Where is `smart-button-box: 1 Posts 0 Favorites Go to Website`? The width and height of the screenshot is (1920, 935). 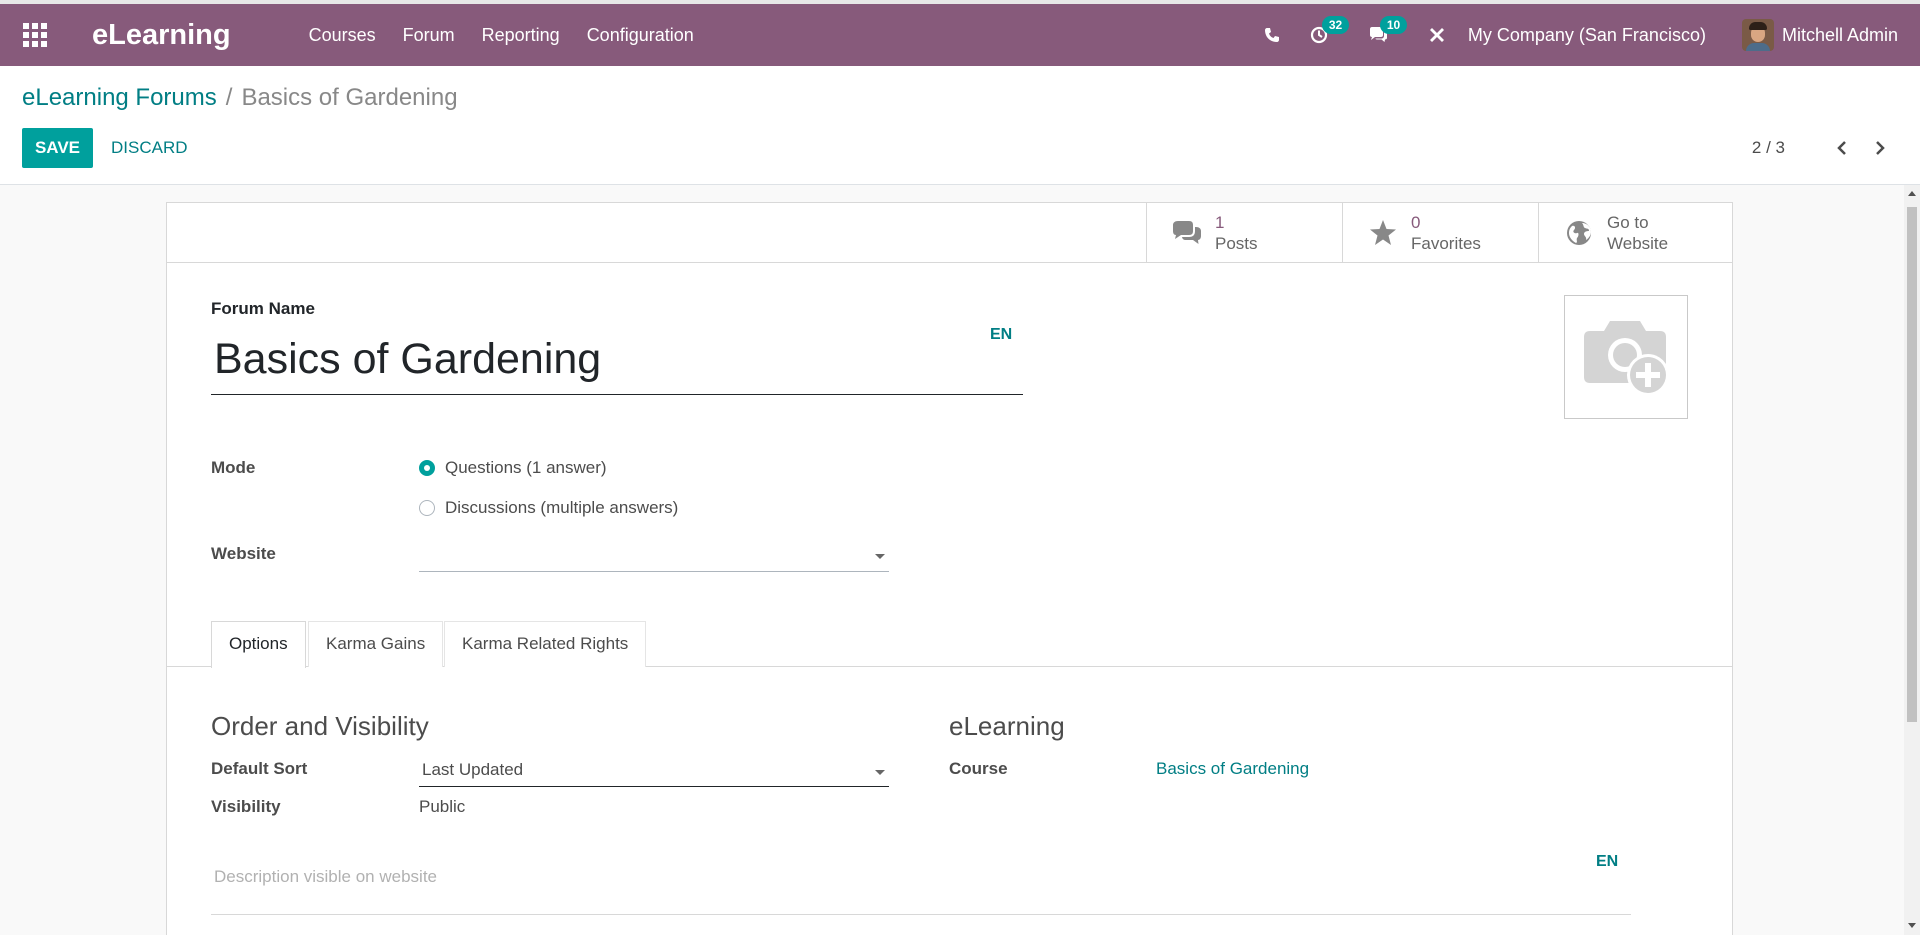 smart-button-box: 1 Posts 0 Favorites Go to Website is located at coordinates (949, 233).